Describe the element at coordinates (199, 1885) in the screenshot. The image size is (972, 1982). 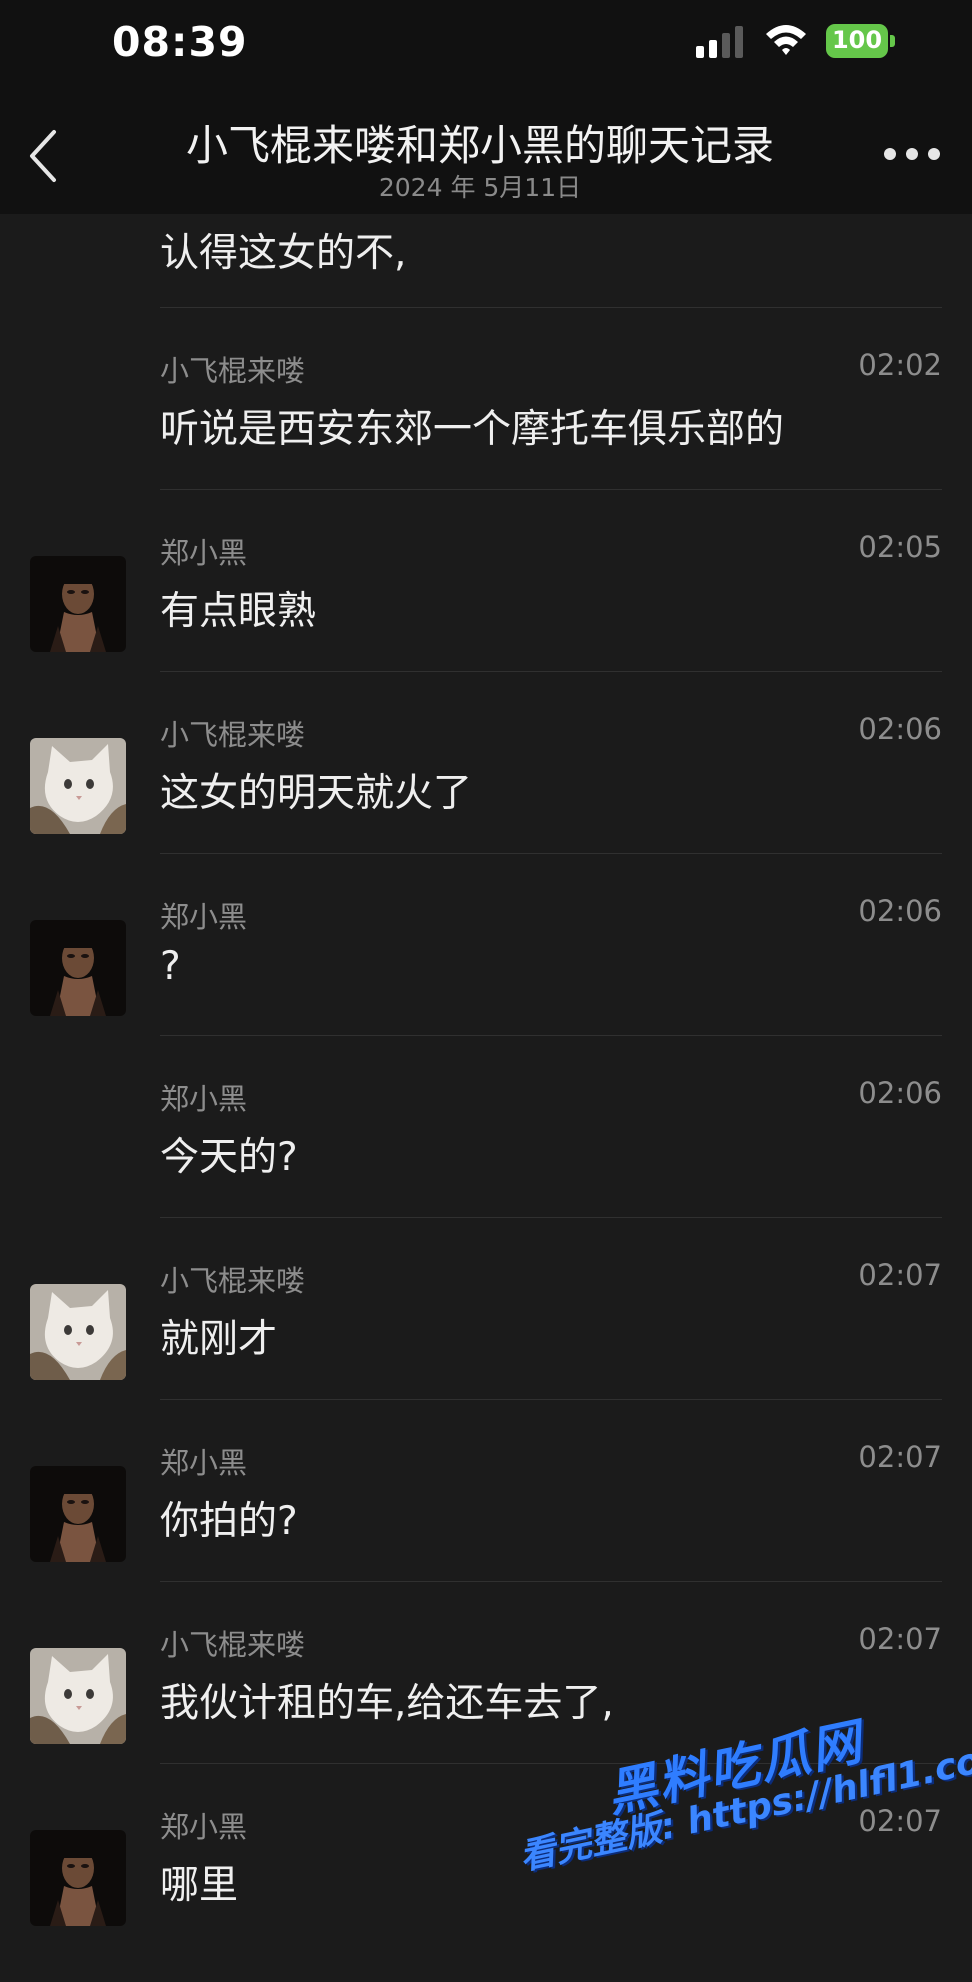
I see `message-text: 哪里` at that location.